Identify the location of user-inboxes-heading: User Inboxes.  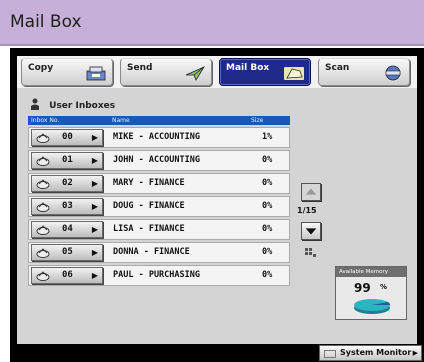
(72, 105).